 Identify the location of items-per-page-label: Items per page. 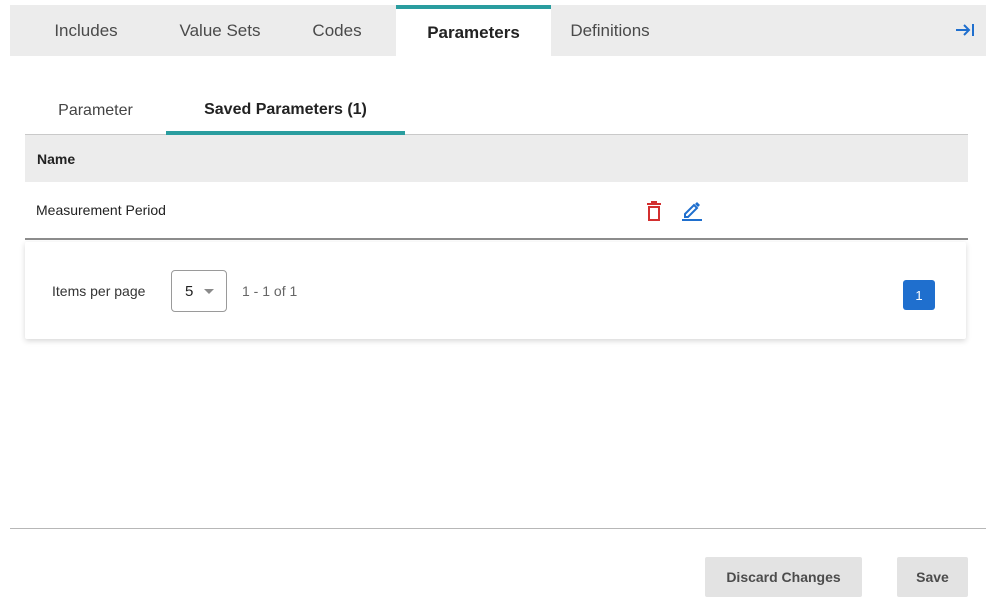
(99, 291).